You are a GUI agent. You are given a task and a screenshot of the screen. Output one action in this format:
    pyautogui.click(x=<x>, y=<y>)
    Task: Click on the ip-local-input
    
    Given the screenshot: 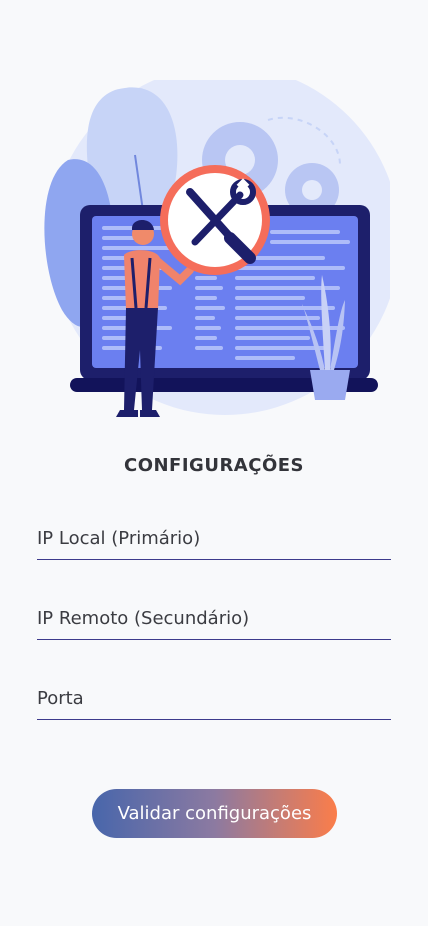 What is the action you would take?
    pyautogui.click(x=214, y=538)
    